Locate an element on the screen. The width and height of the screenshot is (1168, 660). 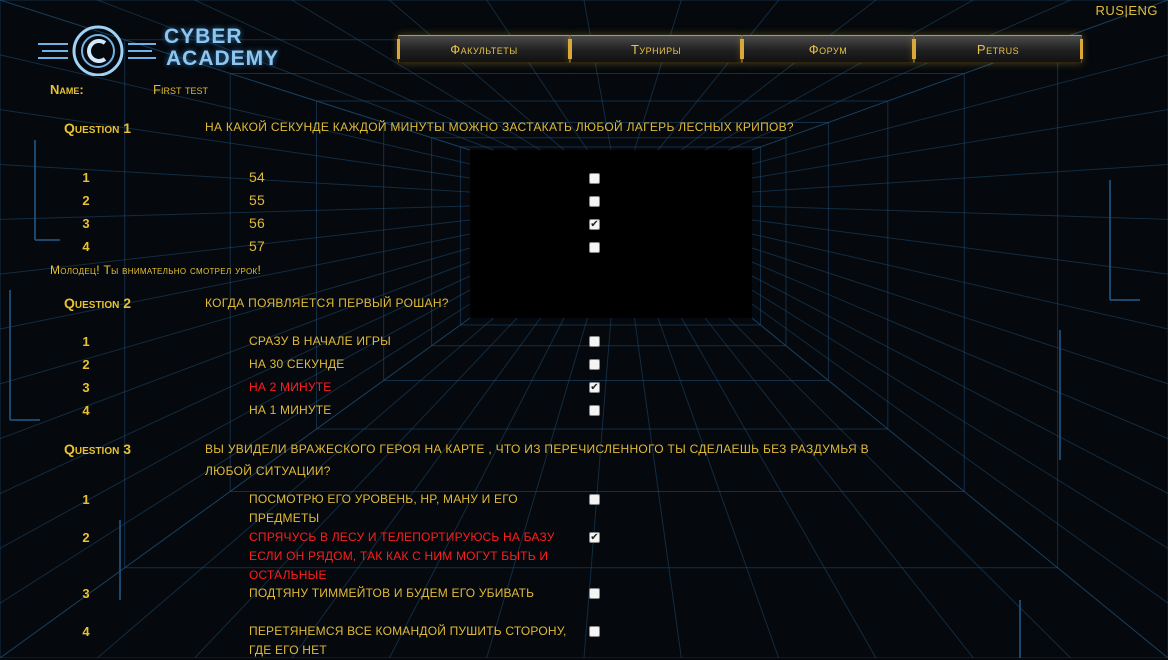
q2-option-3-checkbox: ✔ is located at coordinates (594, 387).